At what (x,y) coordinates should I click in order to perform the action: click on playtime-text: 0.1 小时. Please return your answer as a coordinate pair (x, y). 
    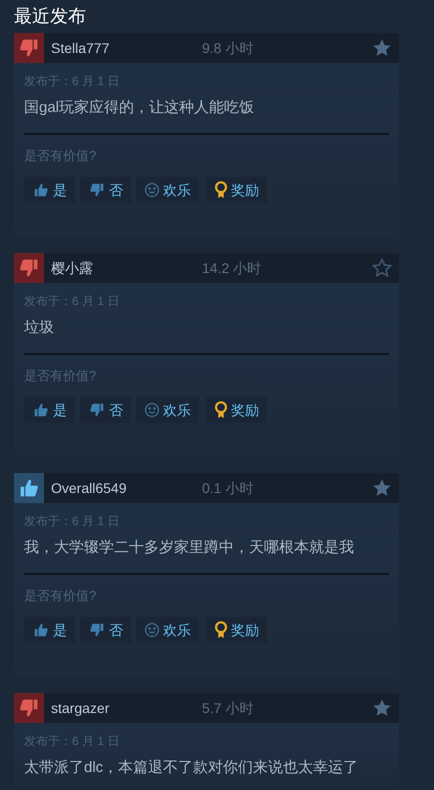
    Looking at the image, I should click on (228, 488).